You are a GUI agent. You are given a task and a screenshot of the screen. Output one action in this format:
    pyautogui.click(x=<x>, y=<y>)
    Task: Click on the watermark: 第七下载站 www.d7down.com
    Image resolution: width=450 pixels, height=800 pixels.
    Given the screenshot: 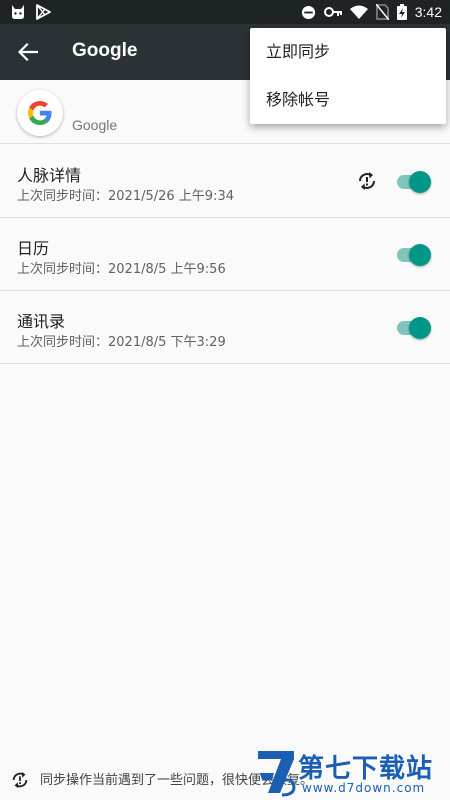 What is the action you would take?
    pyautogui.click(x=353, y=772)
    